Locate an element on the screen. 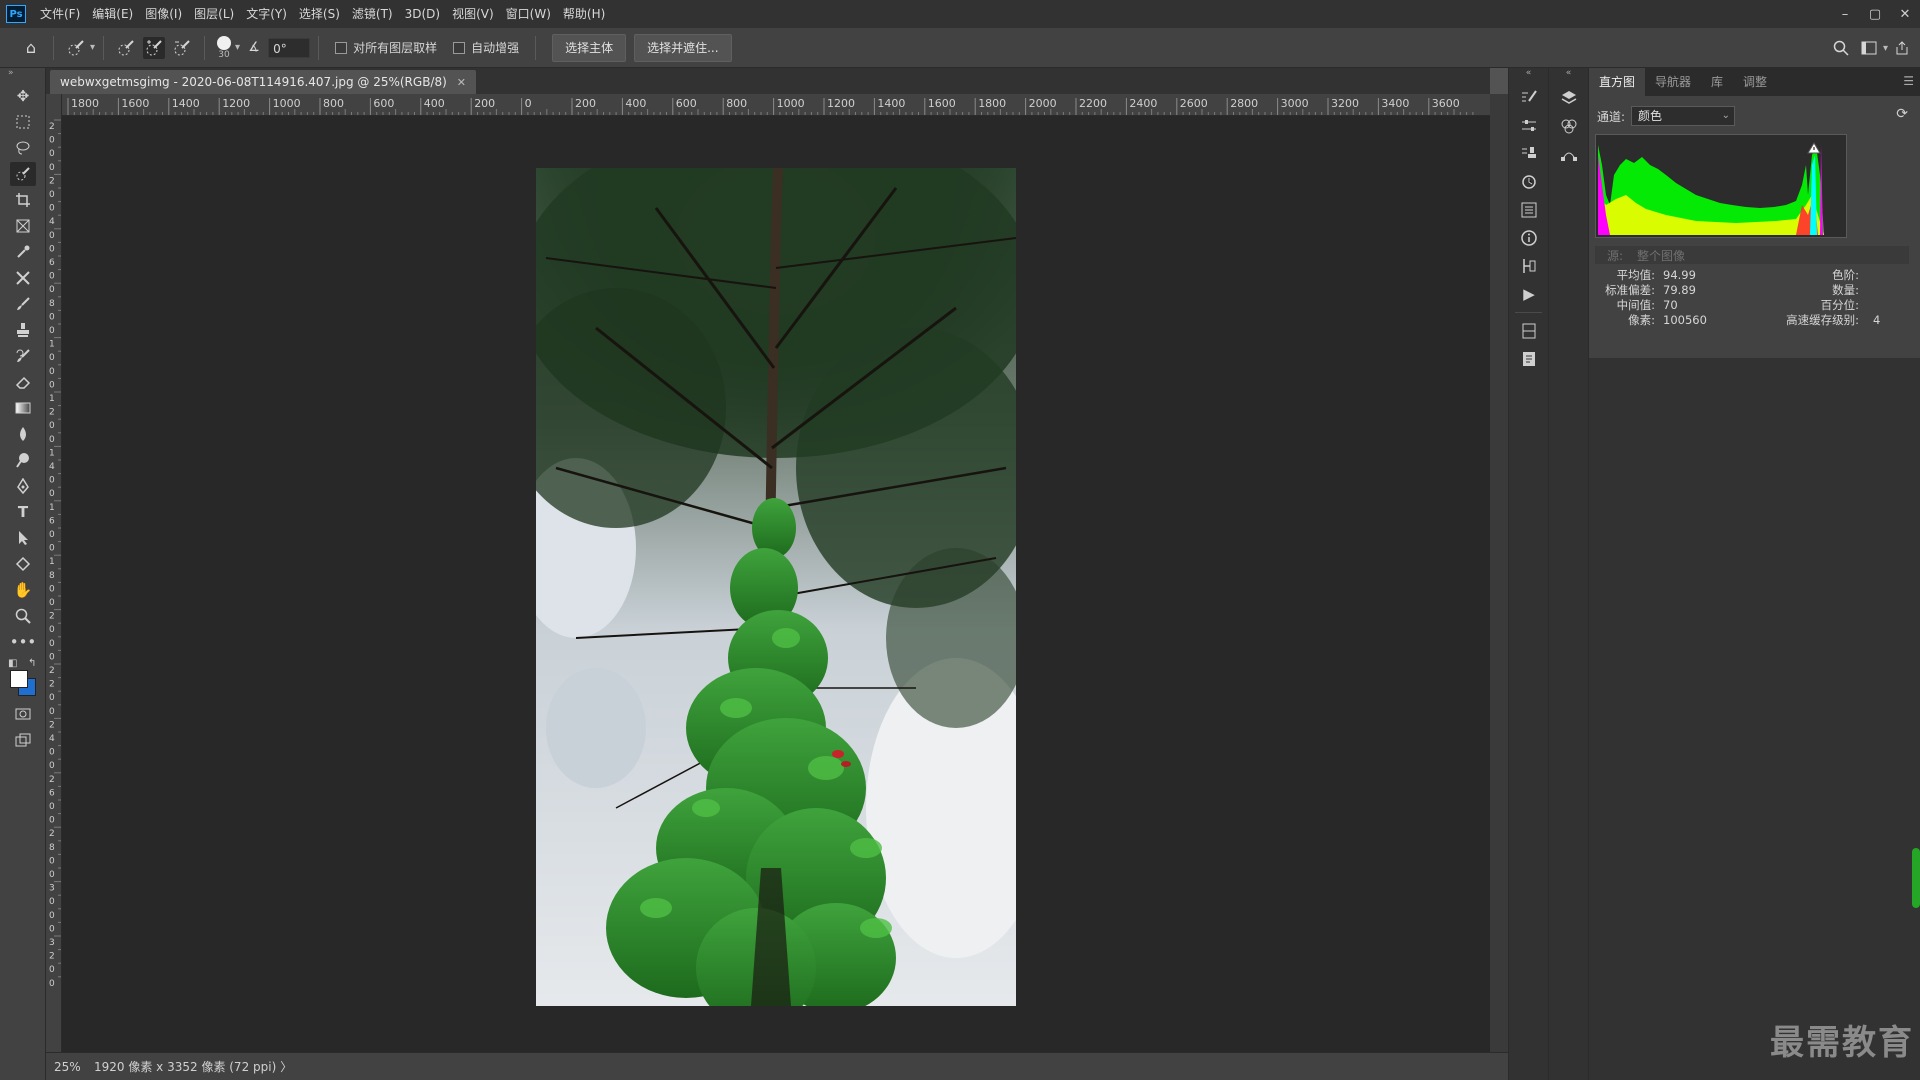 The width and height of the screenshot is (1920, 1080). subtract-from-selection-brush-icon is located at coordinates (182, 48).